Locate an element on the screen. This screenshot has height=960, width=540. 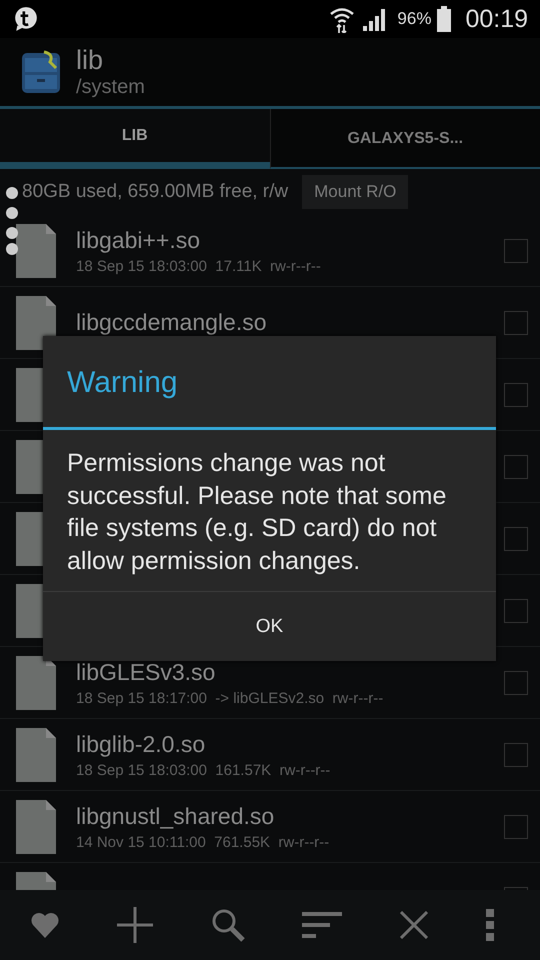
folder-title: lib is located at coordinates (90, 60).